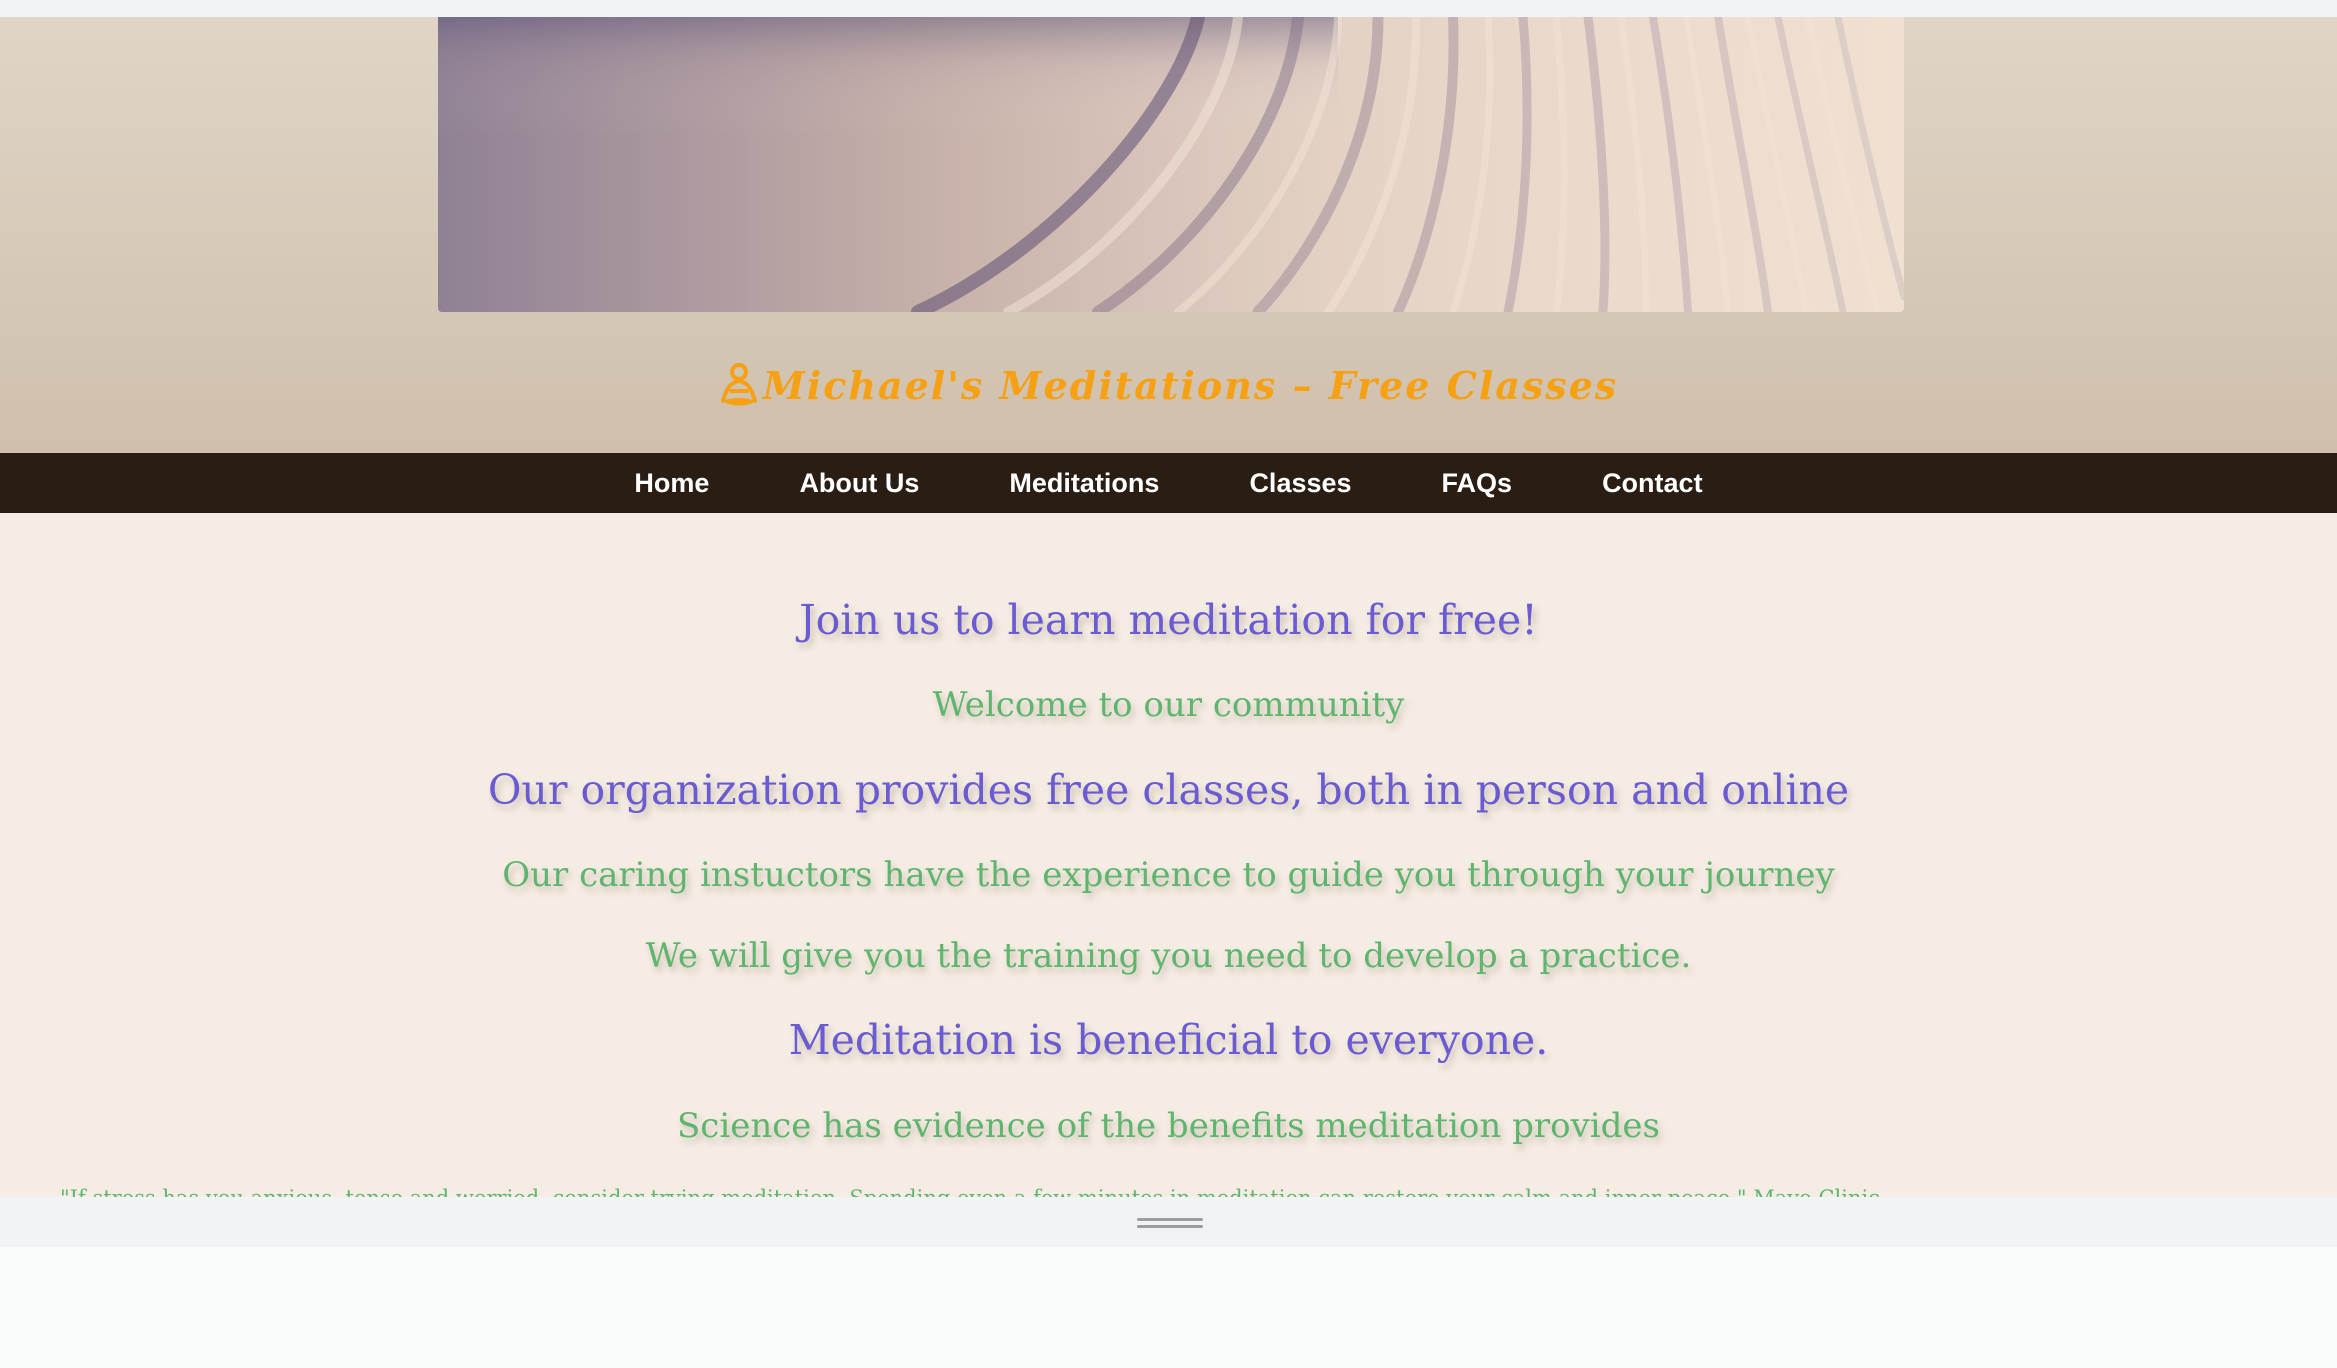 Image resolution: width=2337 pixels, height=1368 pixels. What do you see at coordinates (1170, 1225) in the screenshot?
I see `resize-grip-icon` at bounding box center [1170, 1225].